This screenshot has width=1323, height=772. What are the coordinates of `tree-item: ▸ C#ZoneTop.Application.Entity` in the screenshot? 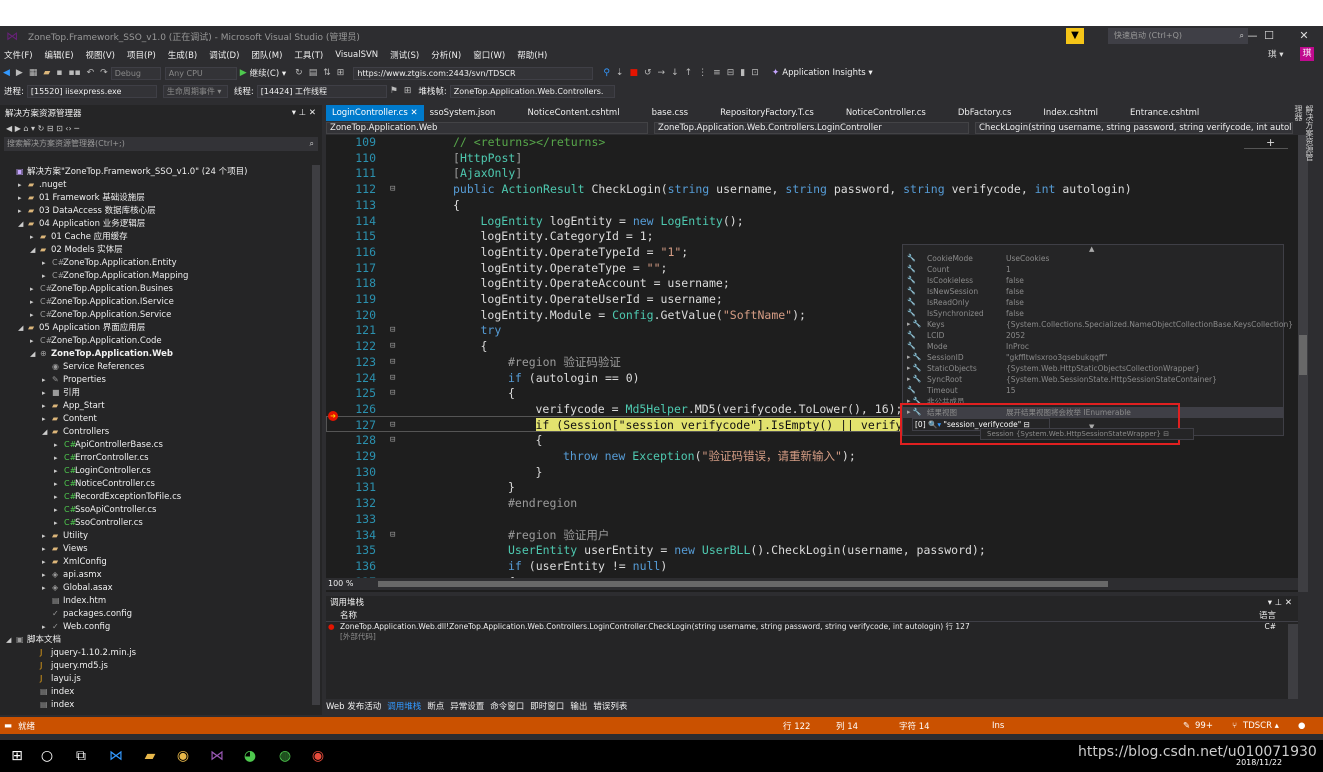 It's located at (109, 262).